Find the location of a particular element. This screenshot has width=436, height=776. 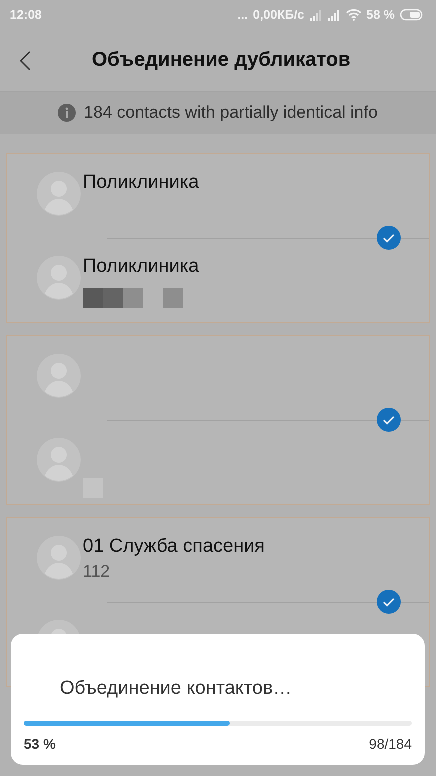

battery-icon is located at coordinates (412, 15).